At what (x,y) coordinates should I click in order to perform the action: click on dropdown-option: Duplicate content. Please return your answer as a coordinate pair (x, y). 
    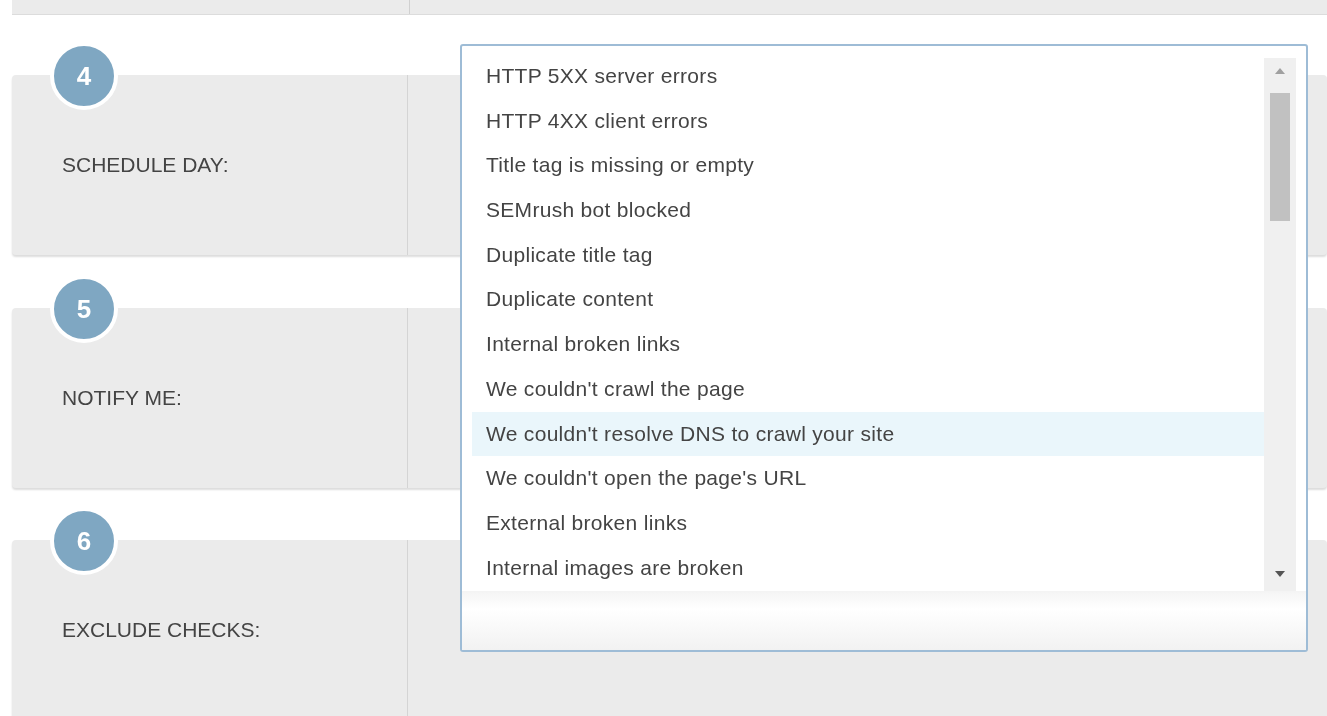
    Looking at the image, I should click on (868, 300).